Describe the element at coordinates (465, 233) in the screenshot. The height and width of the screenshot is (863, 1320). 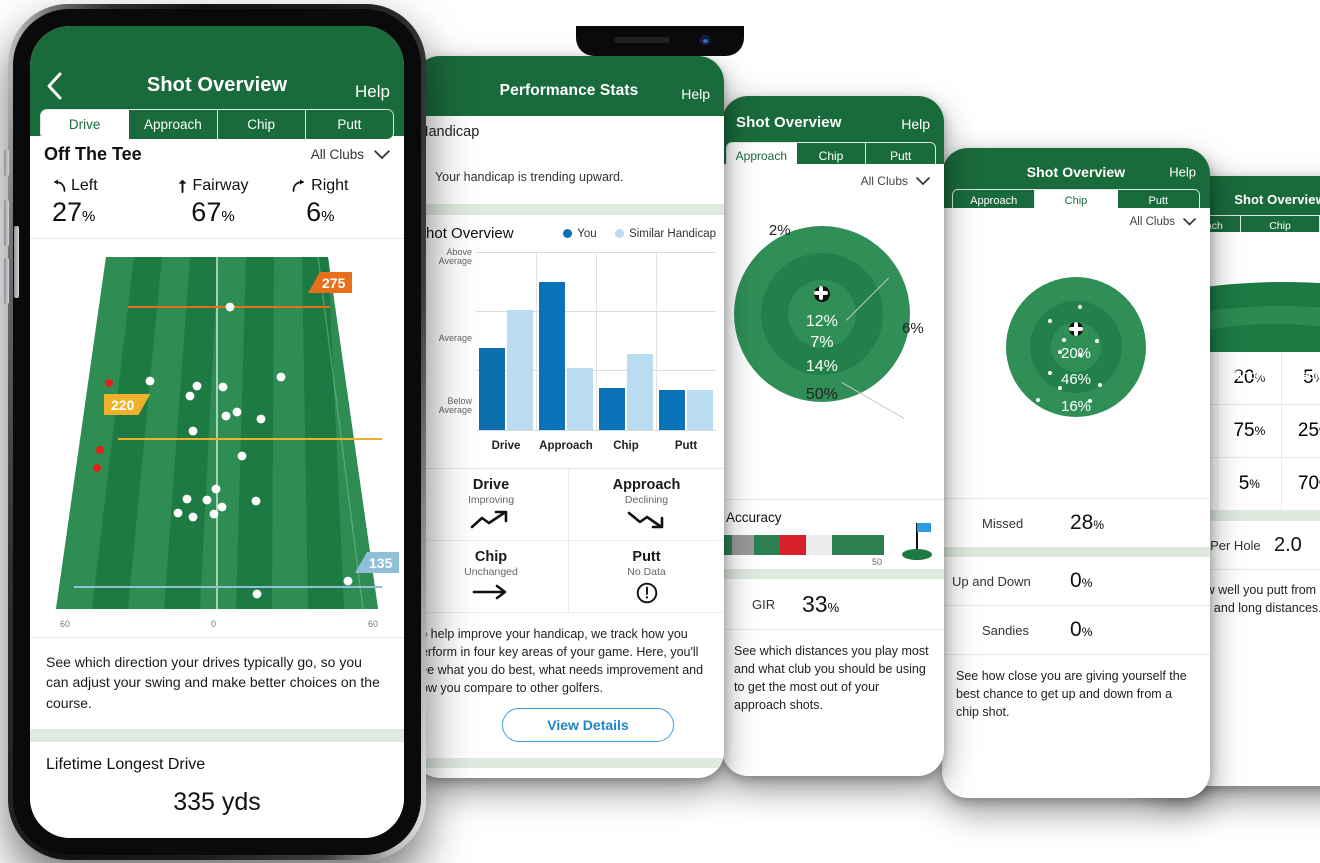
I see `p2-chart-title: Shot Overview` at that location.